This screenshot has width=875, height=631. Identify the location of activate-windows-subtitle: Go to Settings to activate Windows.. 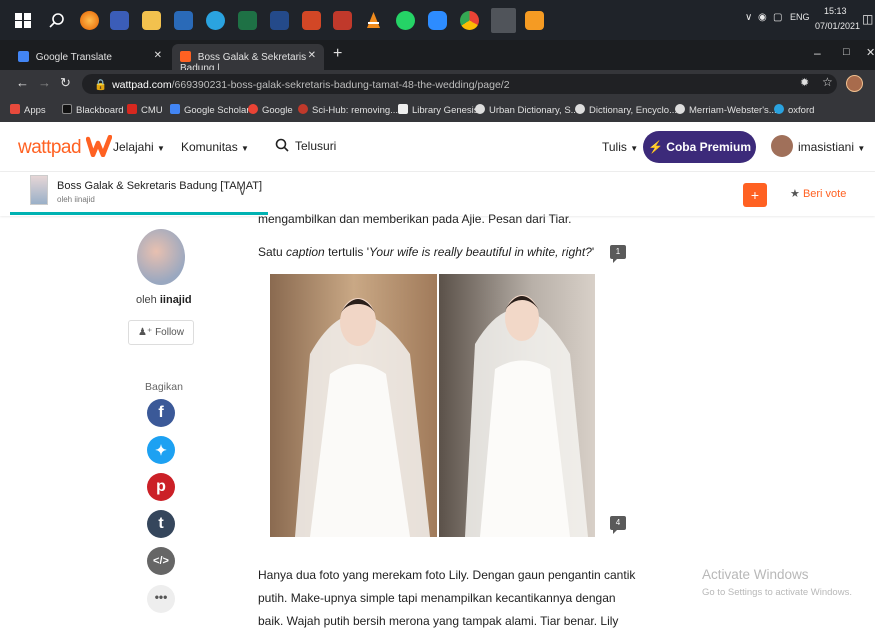
(777, 592).